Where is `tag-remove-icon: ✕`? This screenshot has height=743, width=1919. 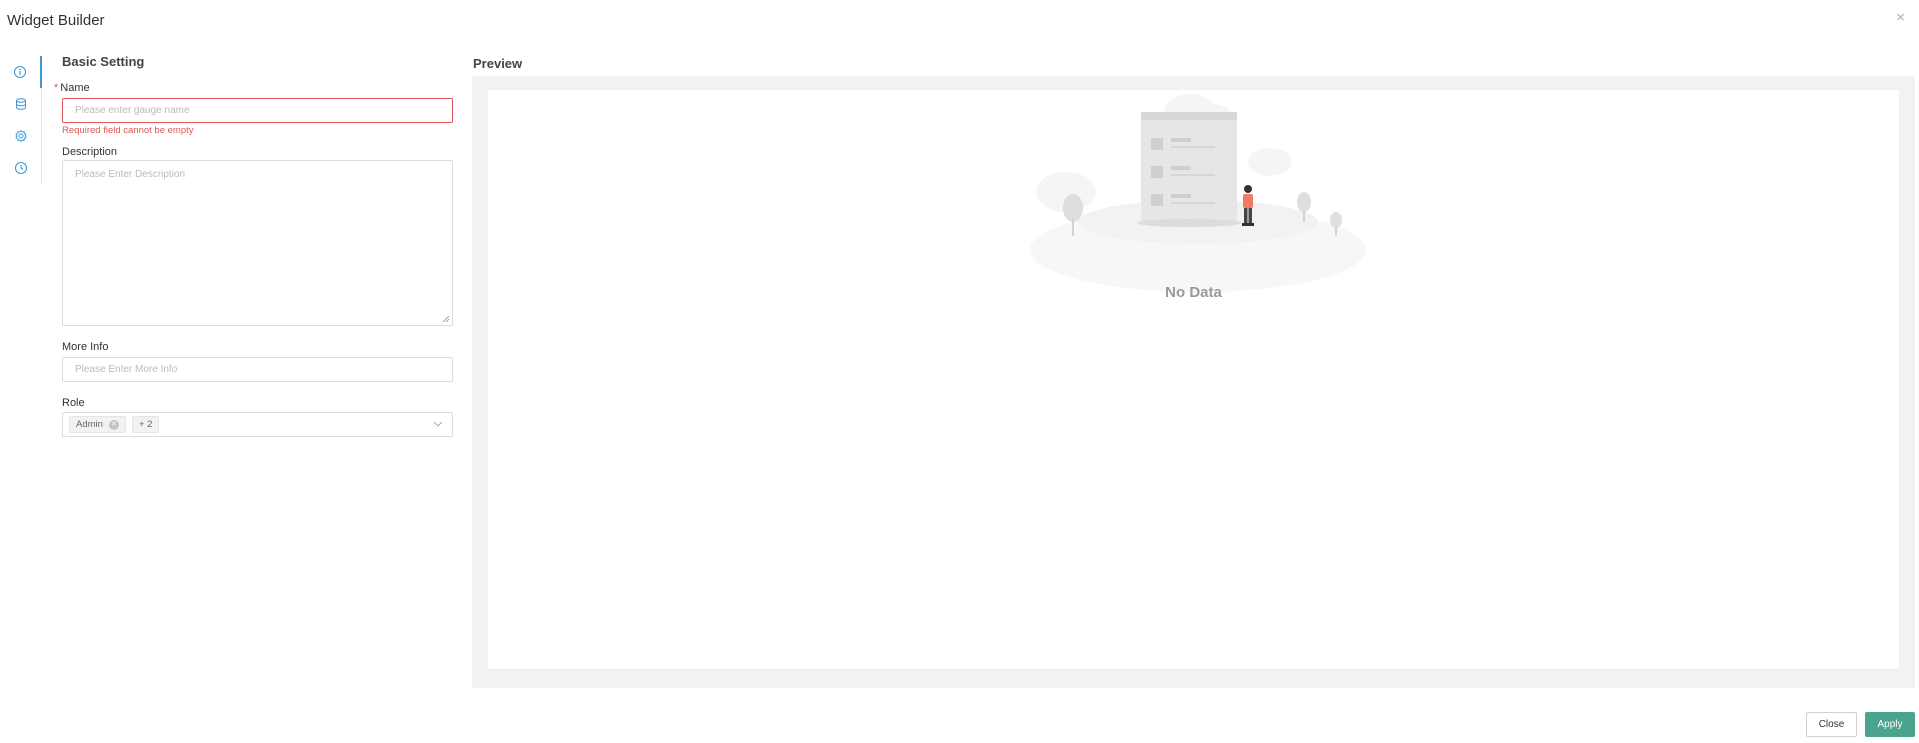
tag-remove-icon: ✕ is located at coordinates (113, 424).